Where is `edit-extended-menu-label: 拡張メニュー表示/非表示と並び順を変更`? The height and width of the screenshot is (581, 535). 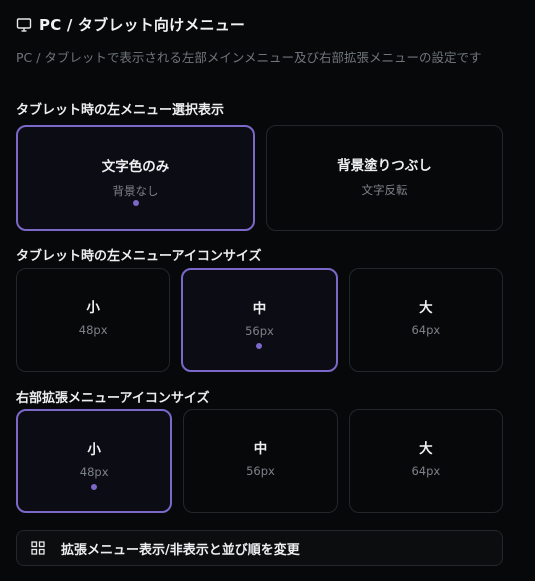 edit-extended-menu-label: 拡張メニュー表示/非表示と並び順を変更 is located at coordinates (180, 550).